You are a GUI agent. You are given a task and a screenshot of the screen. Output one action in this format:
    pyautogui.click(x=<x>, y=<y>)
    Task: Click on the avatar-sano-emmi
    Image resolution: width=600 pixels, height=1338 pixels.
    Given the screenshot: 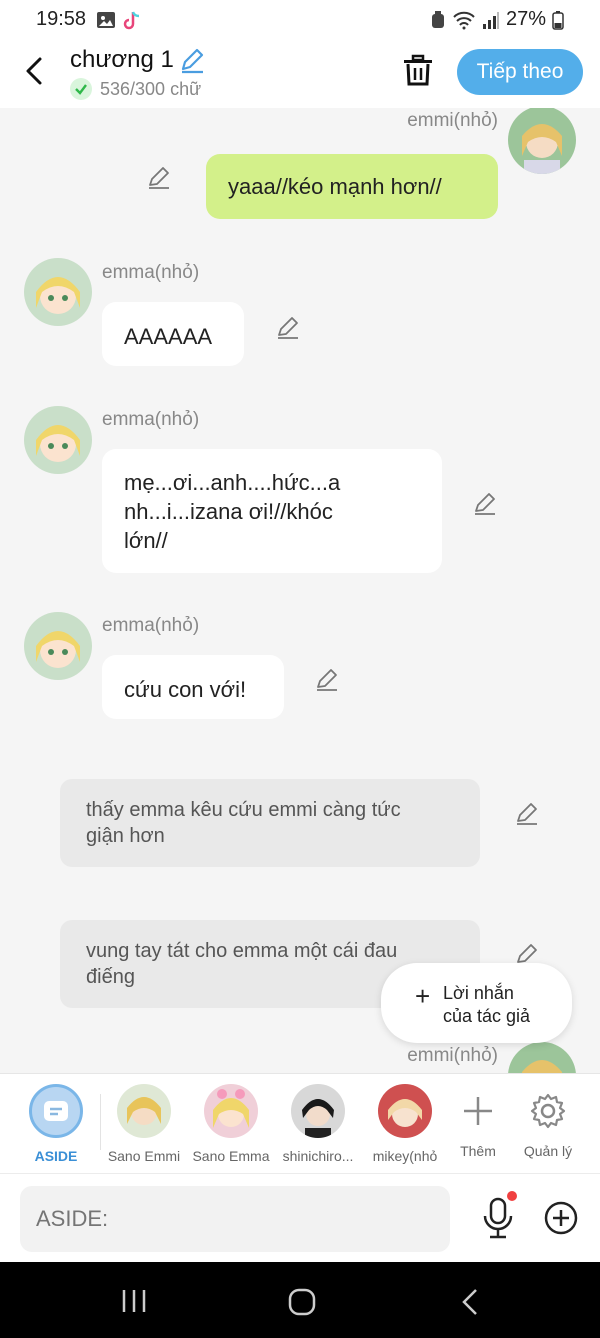 What is the action you would take?
    pyautogui.click(x=144, y=1111)
    